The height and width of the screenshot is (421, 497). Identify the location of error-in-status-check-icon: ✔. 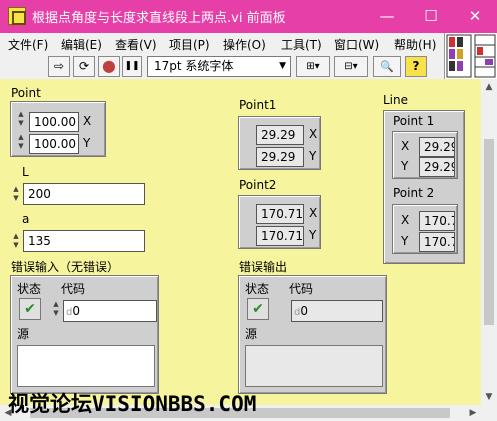
(30, 309).